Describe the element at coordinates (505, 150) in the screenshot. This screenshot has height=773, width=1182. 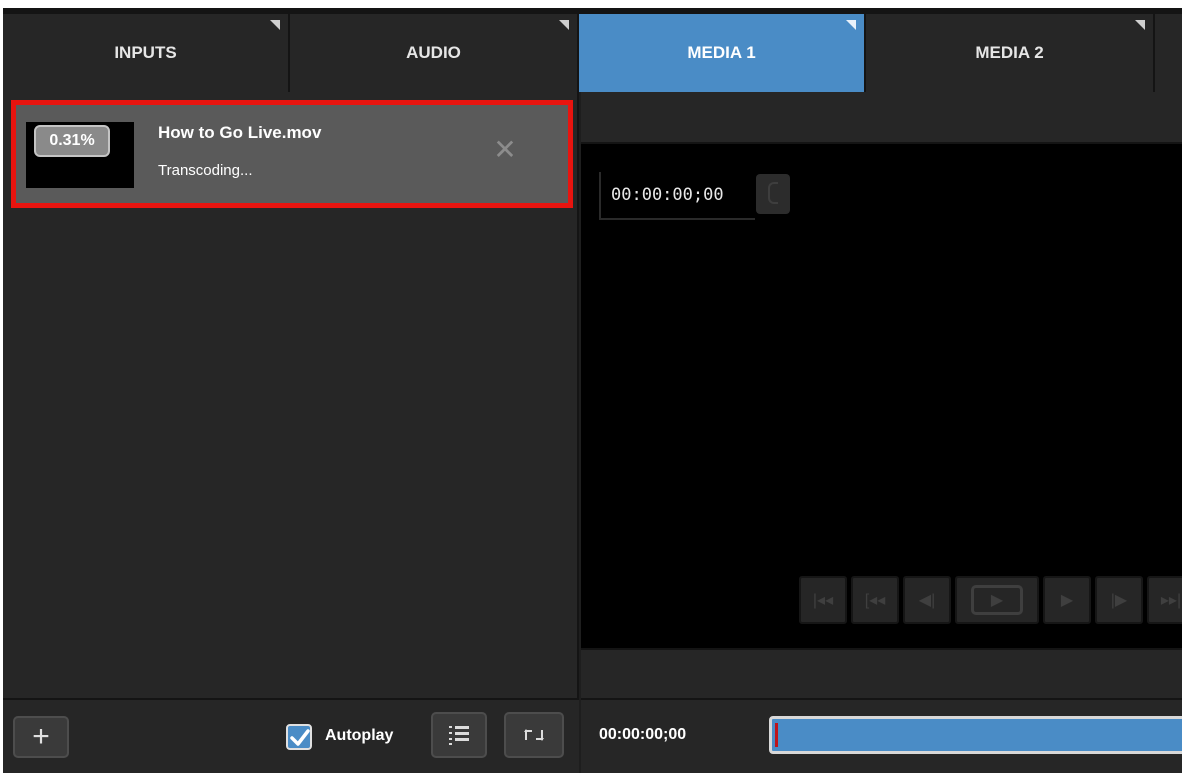
I see `close-icon: ✕` at that location.